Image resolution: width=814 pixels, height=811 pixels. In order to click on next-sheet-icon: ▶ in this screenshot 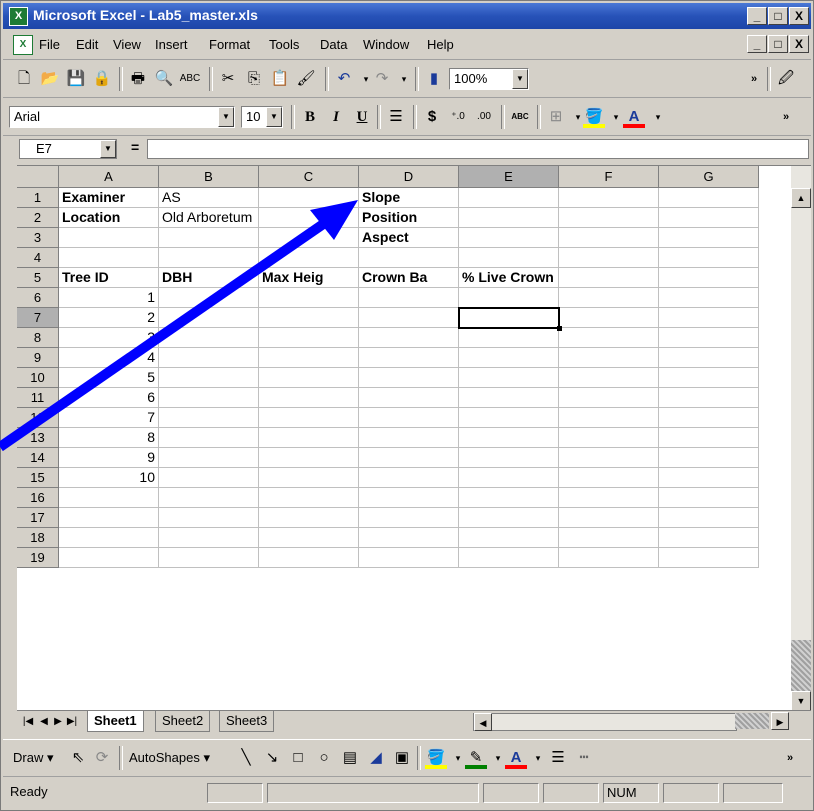, I will do `click(58, 722)`.